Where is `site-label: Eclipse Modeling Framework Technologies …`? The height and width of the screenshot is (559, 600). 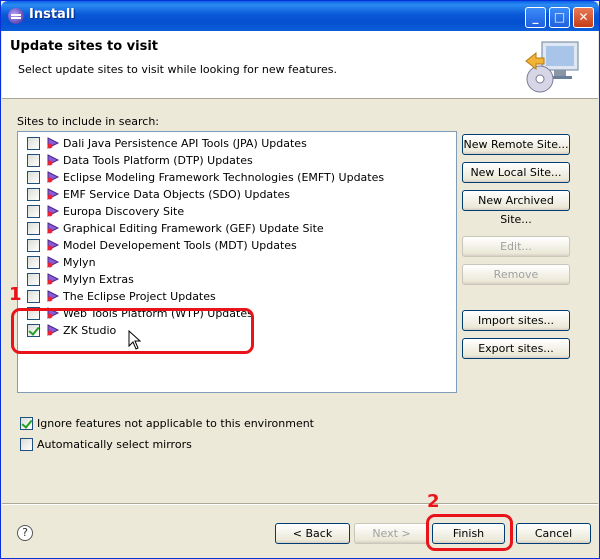
site-label: Eclipse Modeling Framework Technologies … is located at coordinates (224, 177).